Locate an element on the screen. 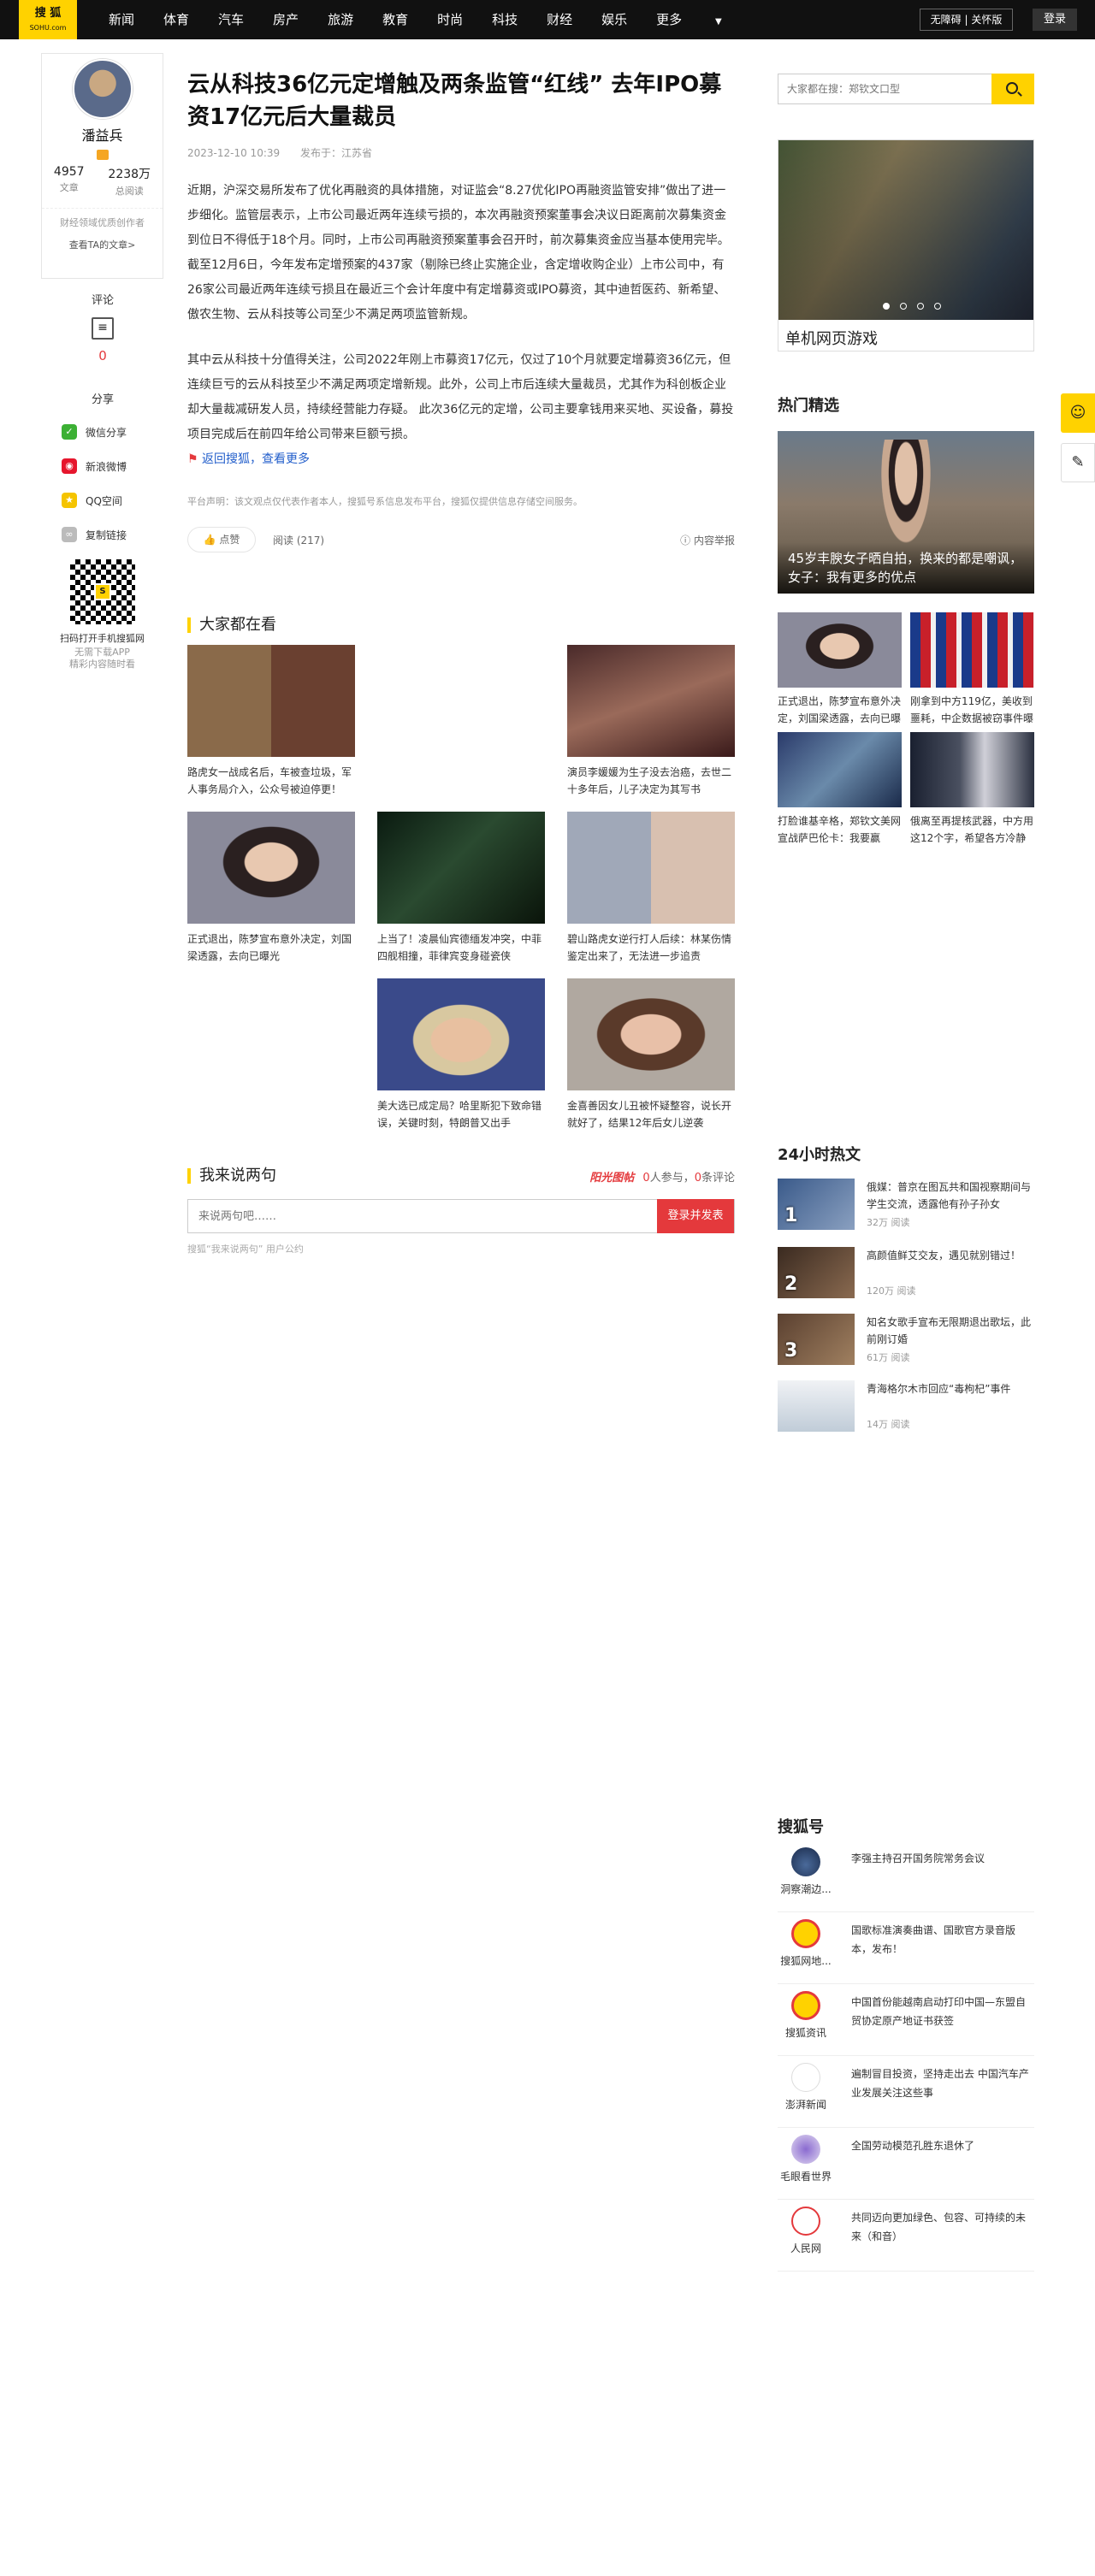 The height and width of the screenshot is (2576, 1095). recommend-card: 正式退出，陈梦宣布意外决定，刘国梁透露，去向已曝光 is located at coordinates (271, 888).